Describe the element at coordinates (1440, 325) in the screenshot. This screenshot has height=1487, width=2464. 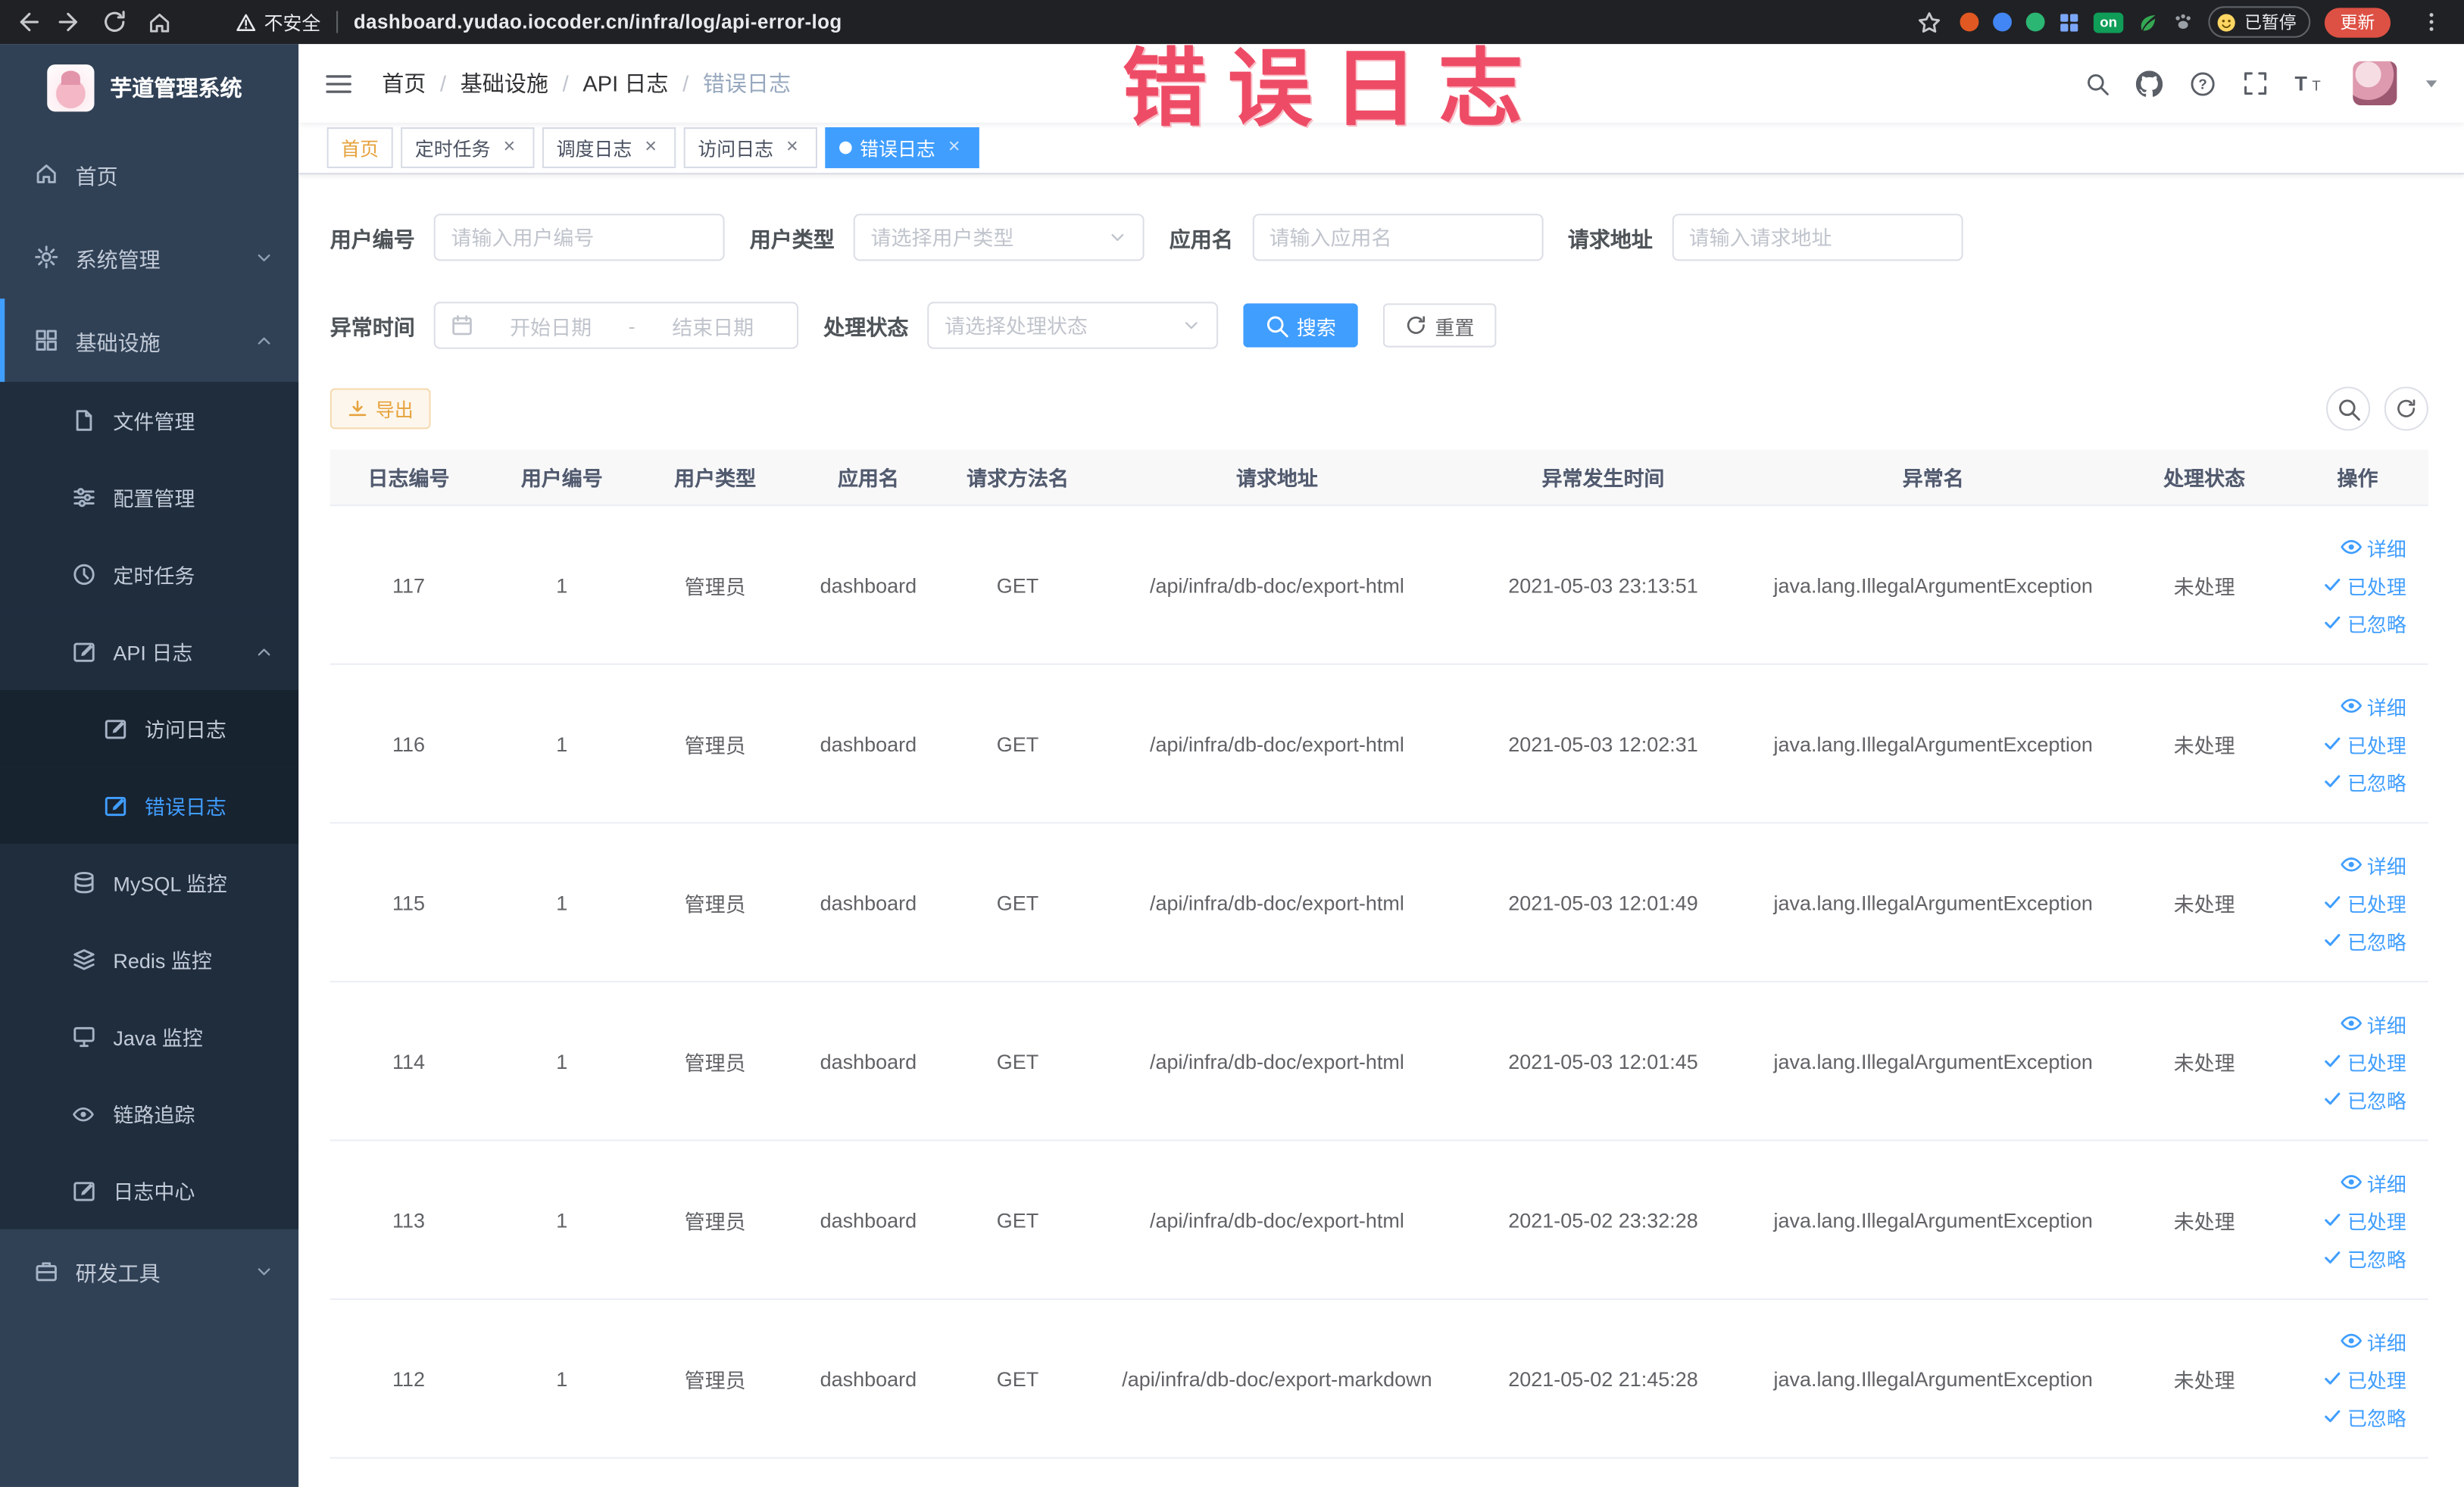
I see `reset-button: 重置` at that location.